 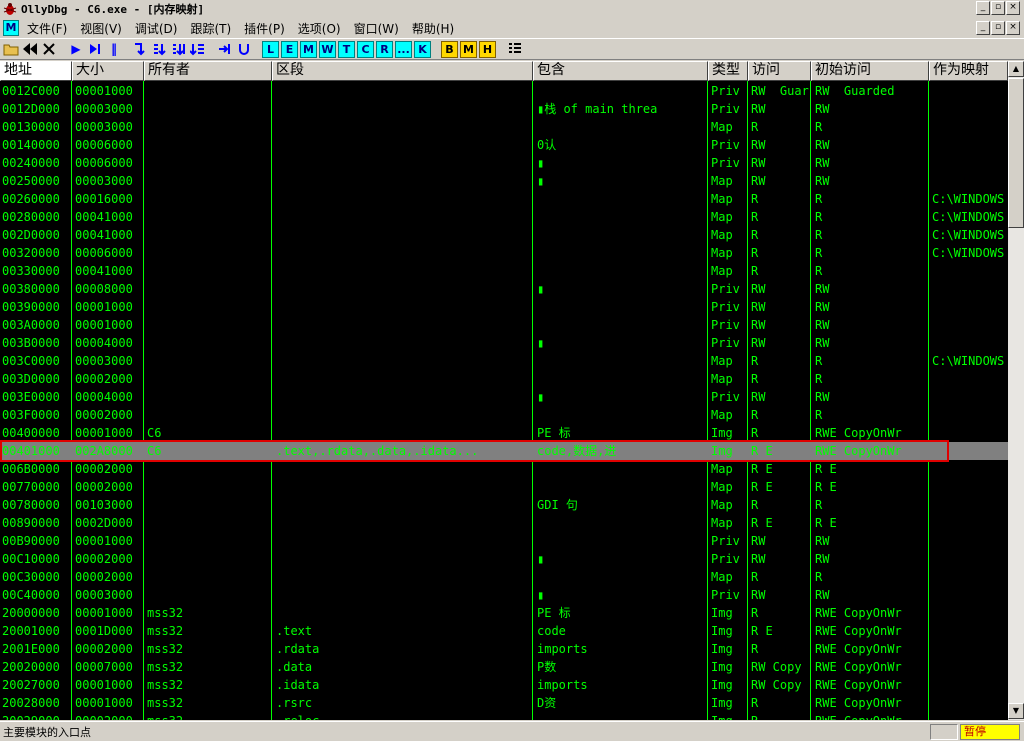 I want to click on cell-access: RW Guar, so click(x=780, y=91).